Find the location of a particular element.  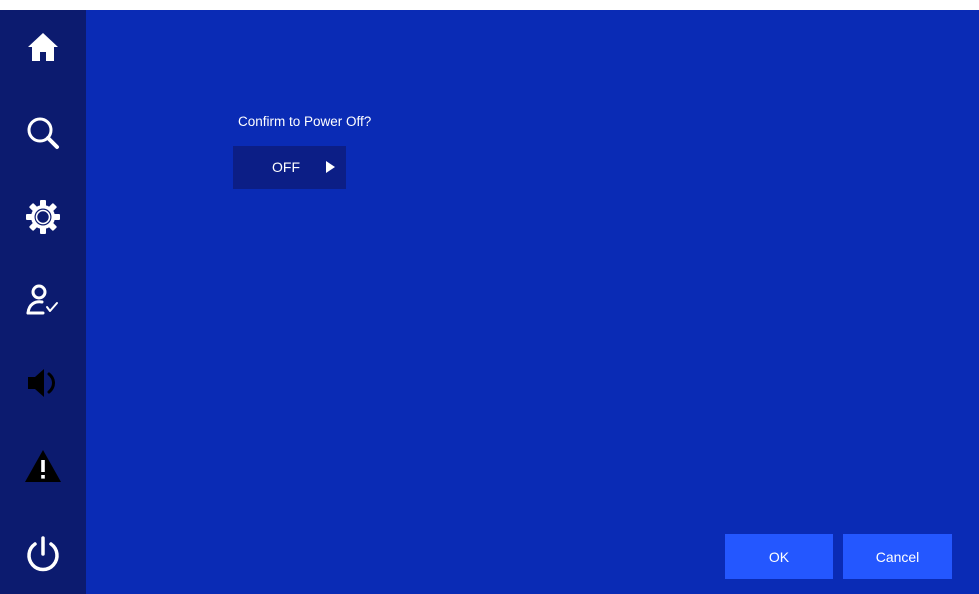

sidebar-item-settings is located at coordinates (43, 217).